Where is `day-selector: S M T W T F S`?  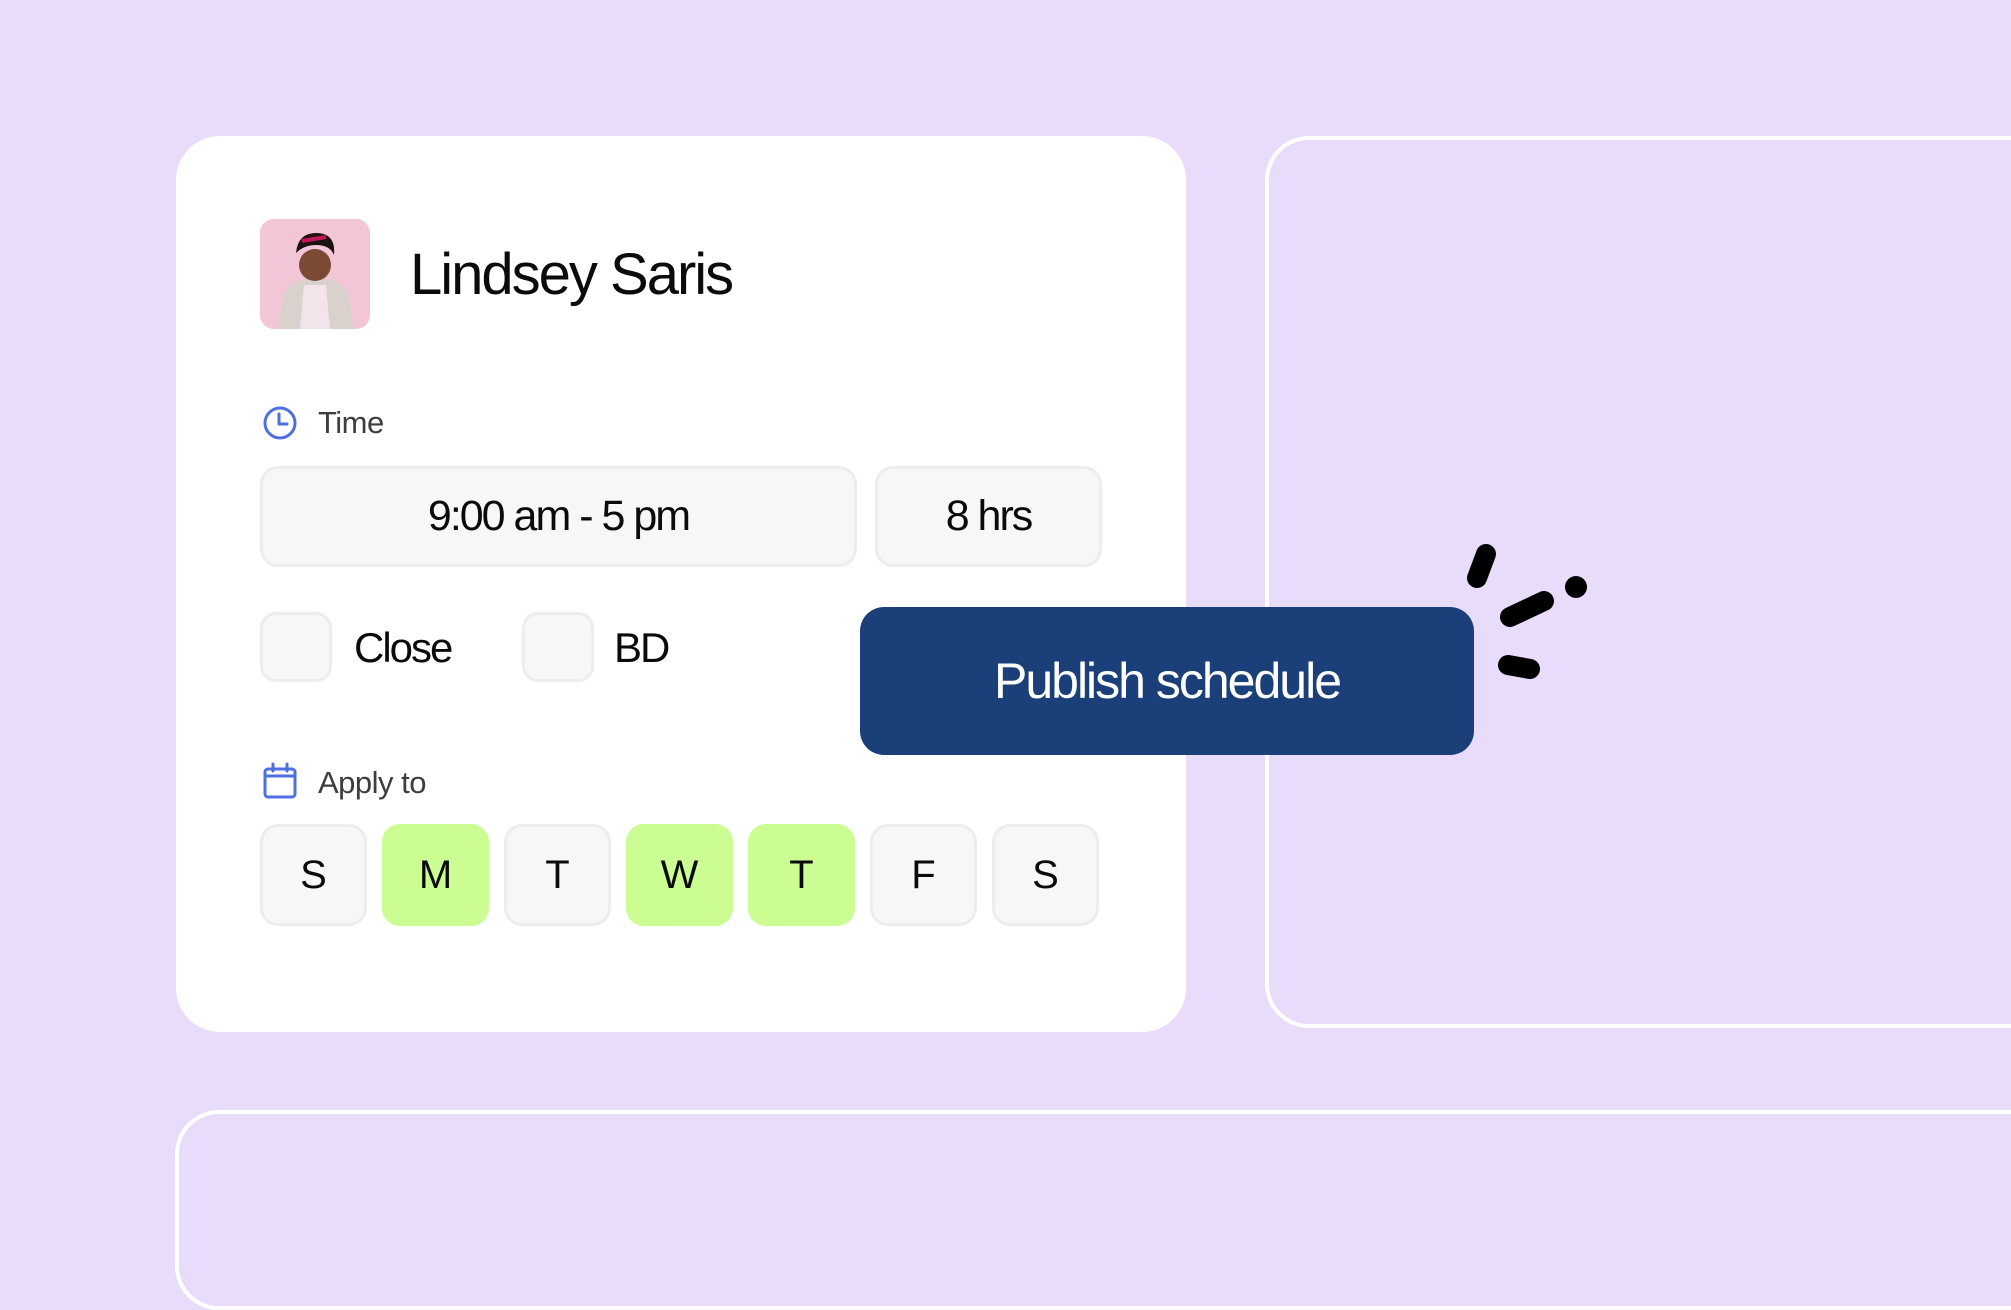
day-selector: S M T W T F S is located at coordinates (679, 875).